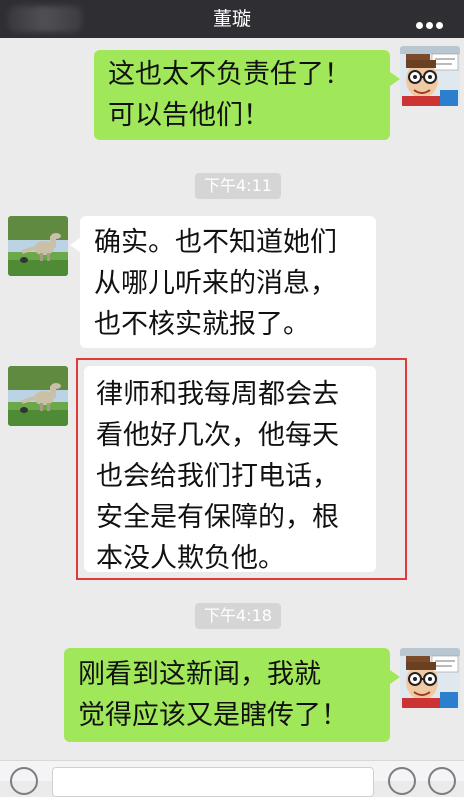 The image size is (464, 797). Describe the element at coordinates (213, 715) in the screenshot. I see `message-line: 觉得应该又是瞎传了！` at that location.